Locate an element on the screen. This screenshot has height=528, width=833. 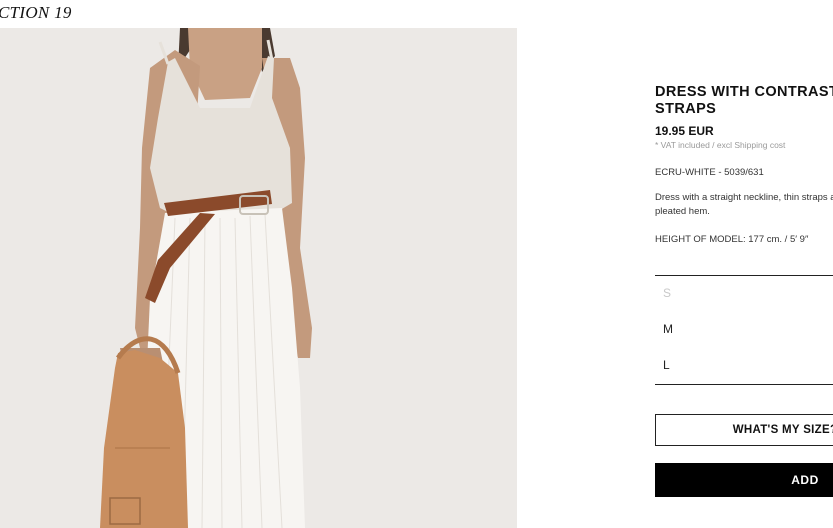
size-option-m: M is located at coordinates (744, 329).